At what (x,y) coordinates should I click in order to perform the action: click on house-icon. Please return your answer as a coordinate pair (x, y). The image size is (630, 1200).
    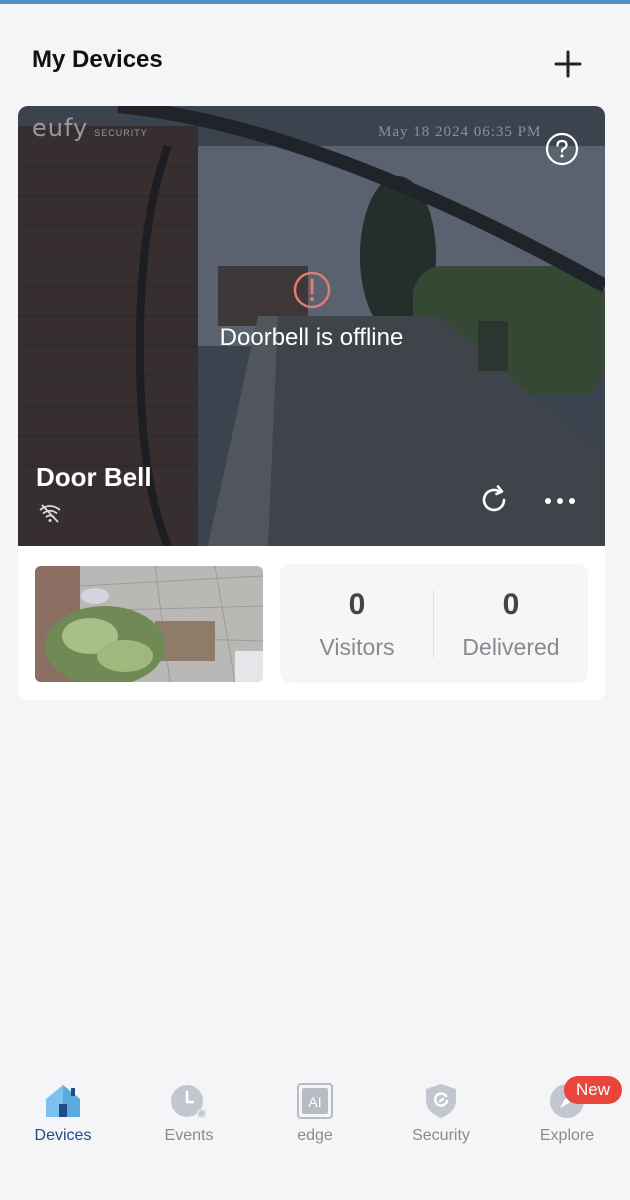
    Looking at the image, I should click on (63, 1101).